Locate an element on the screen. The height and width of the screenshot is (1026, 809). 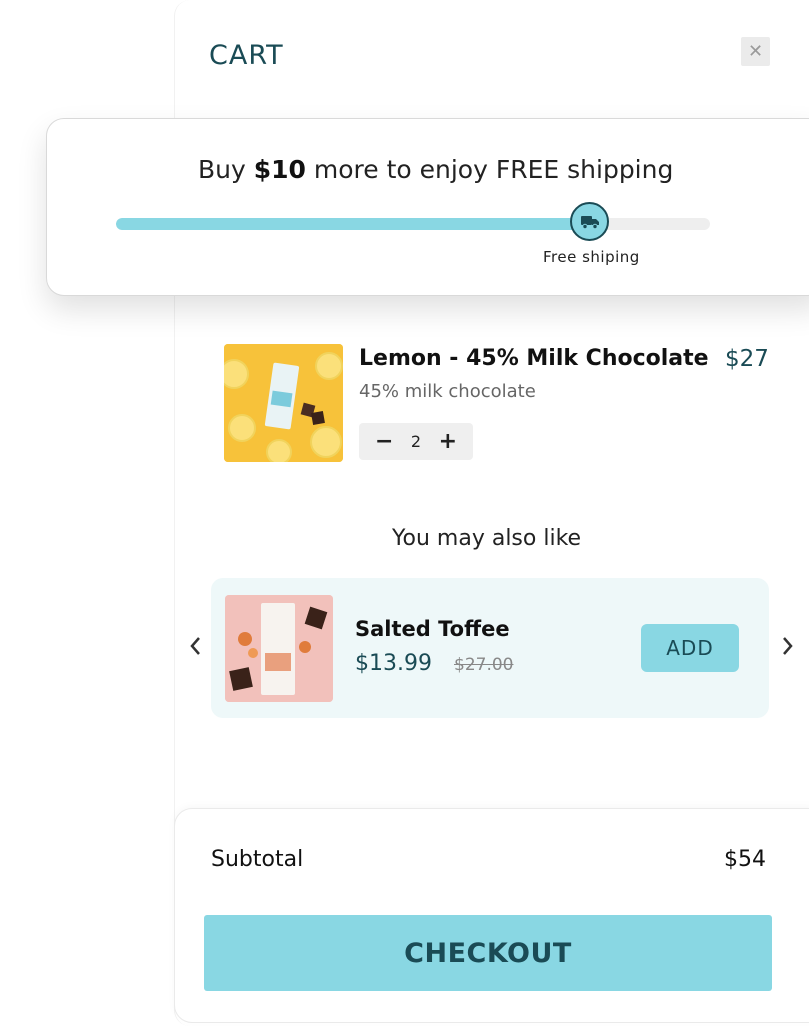
chevron-left-icon is located at coordinates (195, 646).